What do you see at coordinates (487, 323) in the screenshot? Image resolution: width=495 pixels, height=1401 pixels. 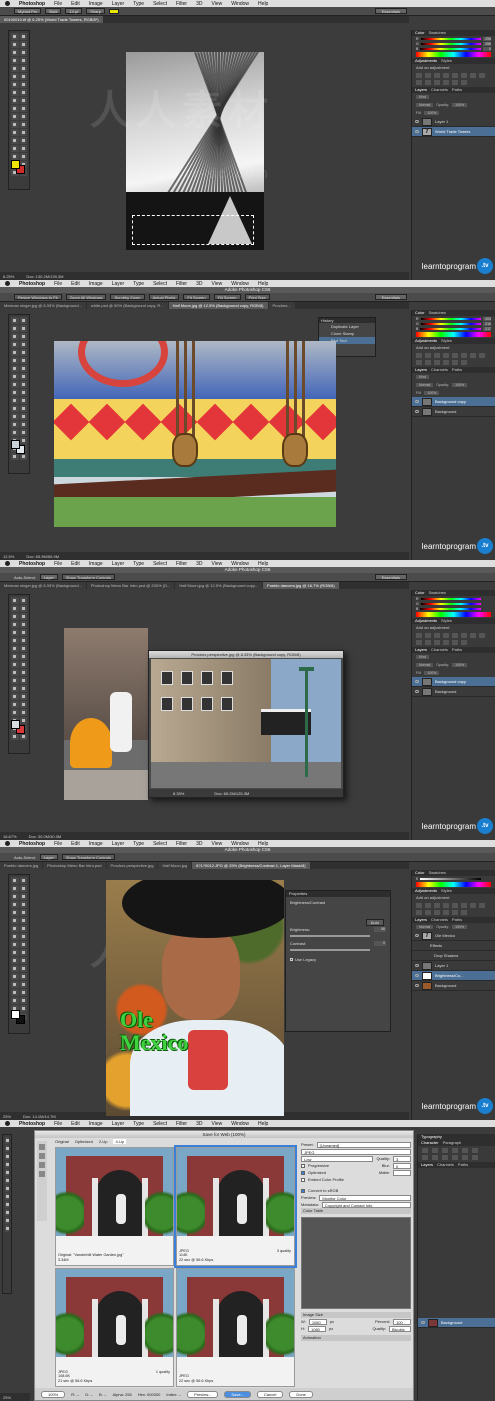 I see `color-g-value: 210` at bounding box center [487, 323].